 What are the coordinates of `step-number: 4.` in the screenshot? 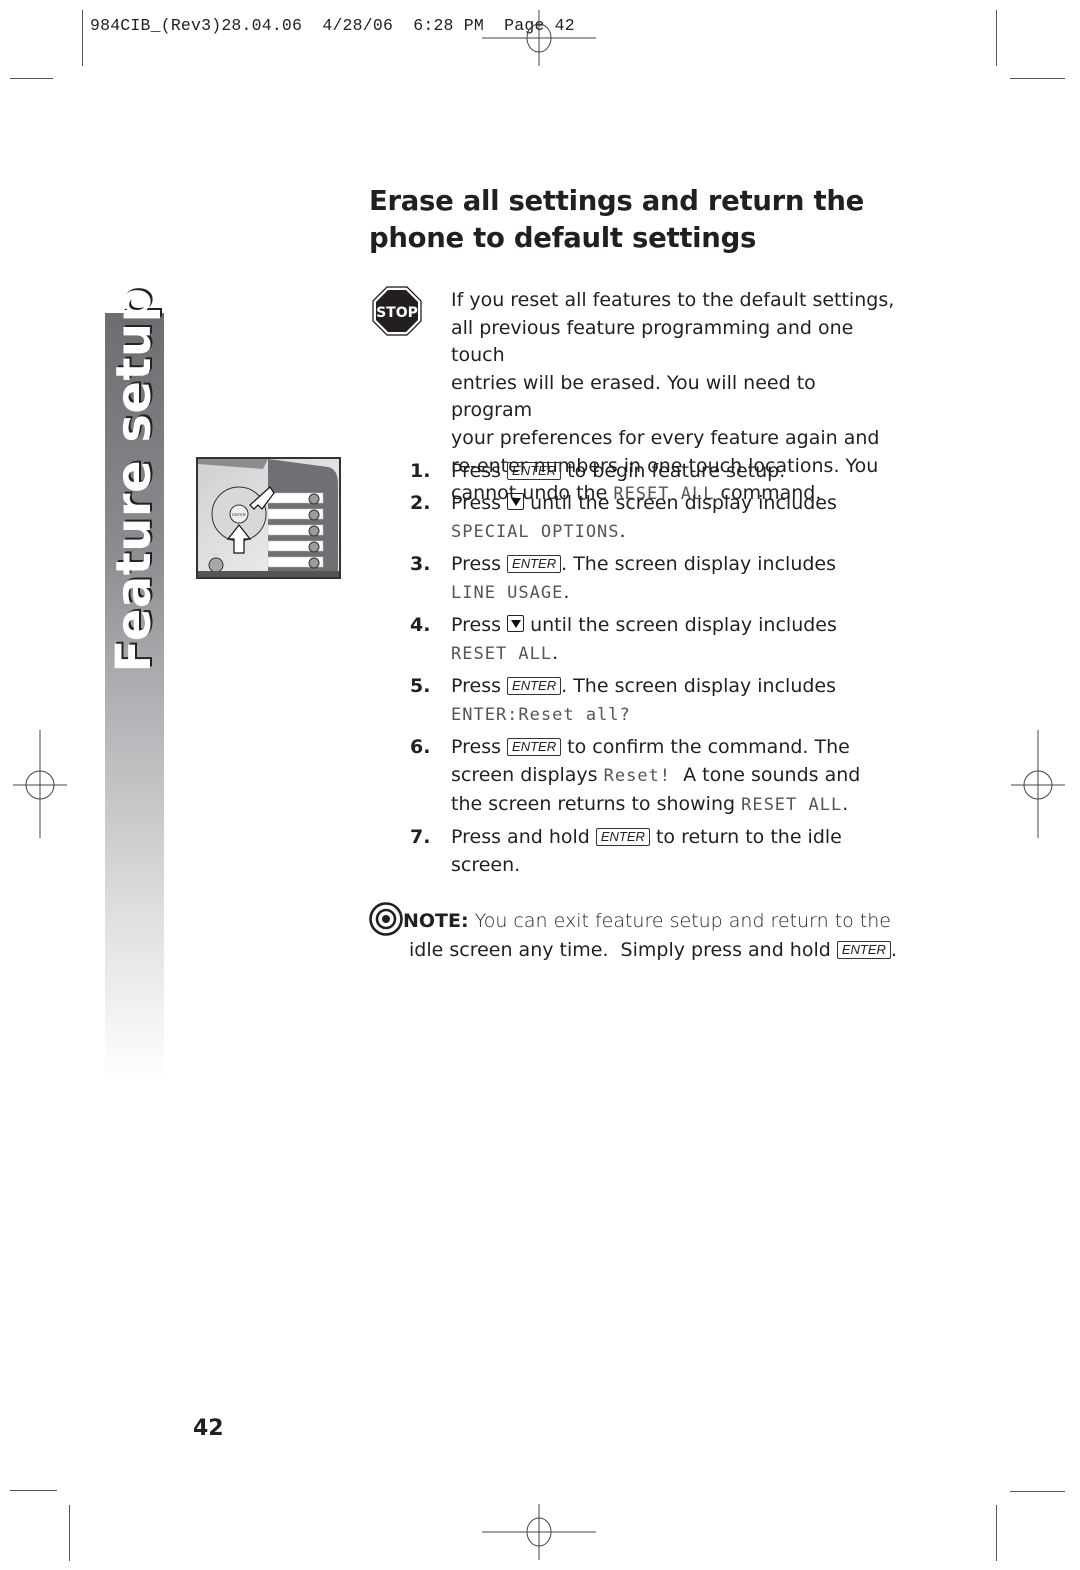 It's located at (420, 625).